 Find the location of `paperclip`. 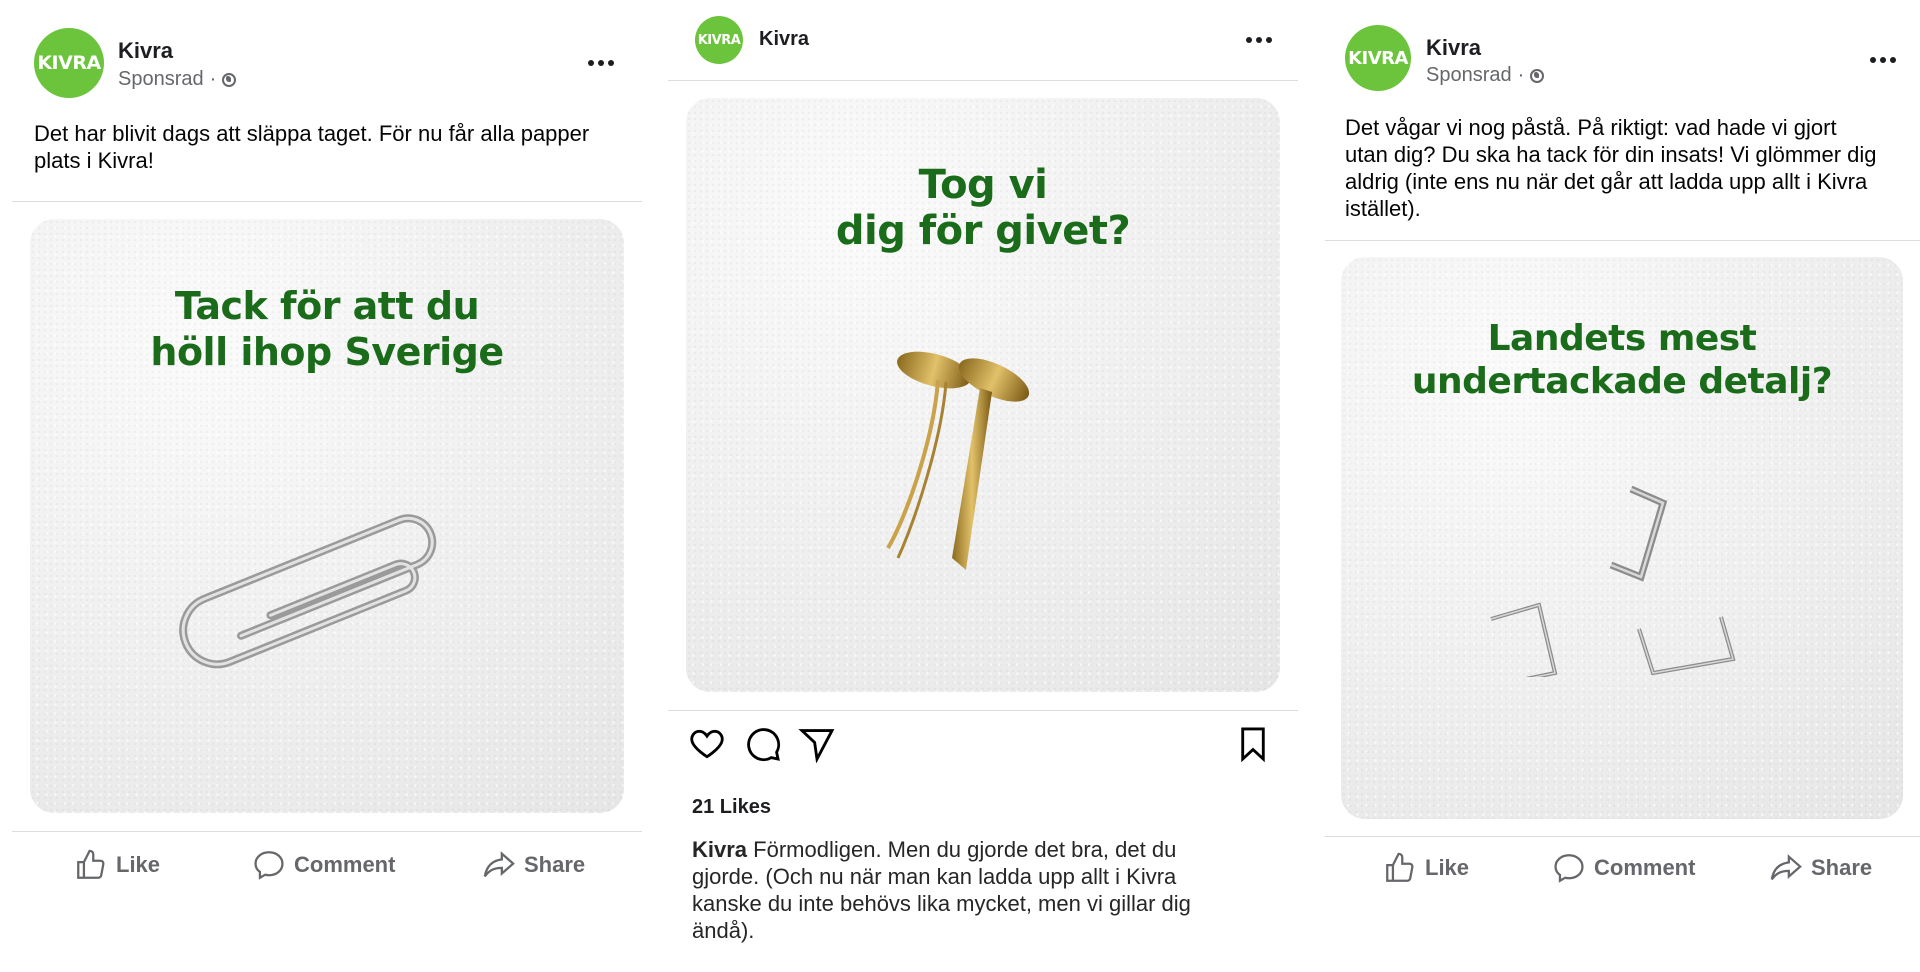

paperclip is located at coordinates (308, 591).